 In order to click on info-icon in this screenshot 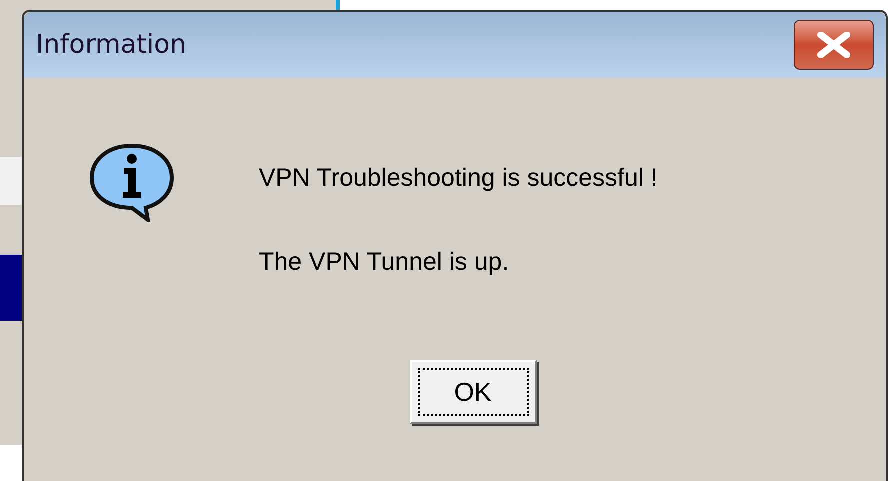, I will do `click(132, 182)`.